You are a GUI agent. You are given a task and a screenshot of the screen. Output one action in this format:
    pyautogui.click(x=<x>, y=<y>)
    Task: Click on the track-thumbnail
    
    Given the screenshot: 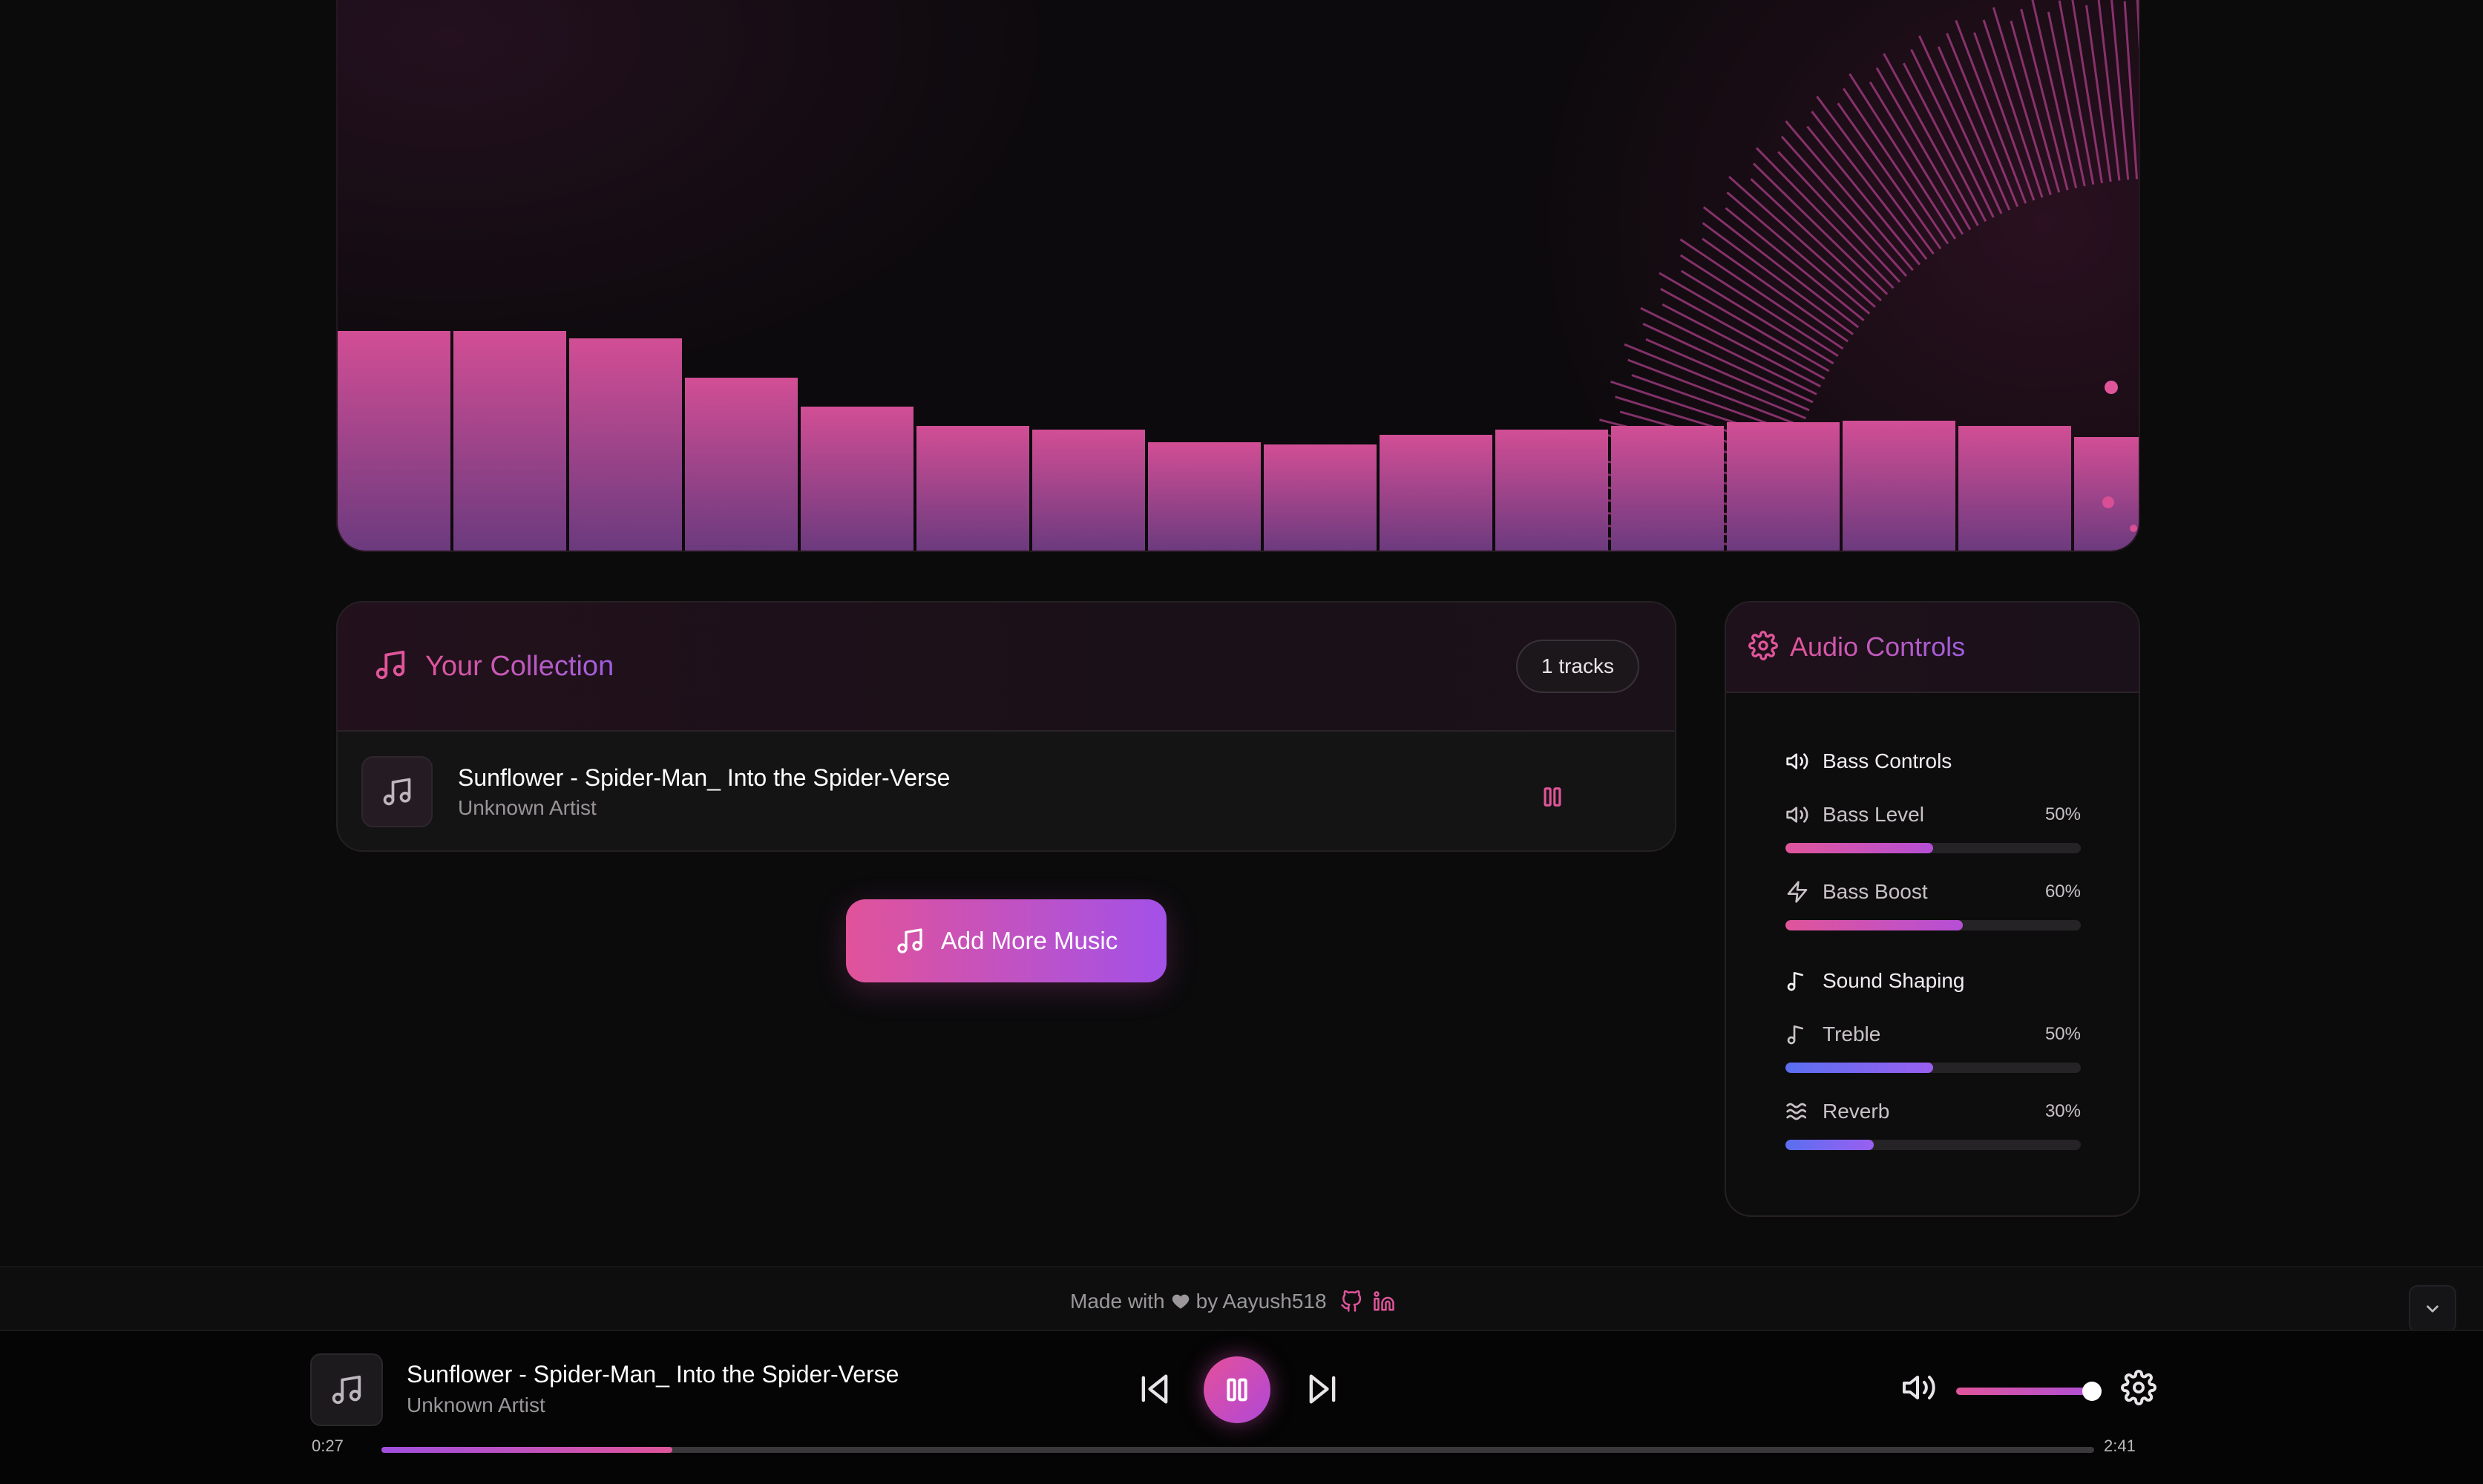 What is the action you would take?
    pyautogui.click(x=397, y=791)
    